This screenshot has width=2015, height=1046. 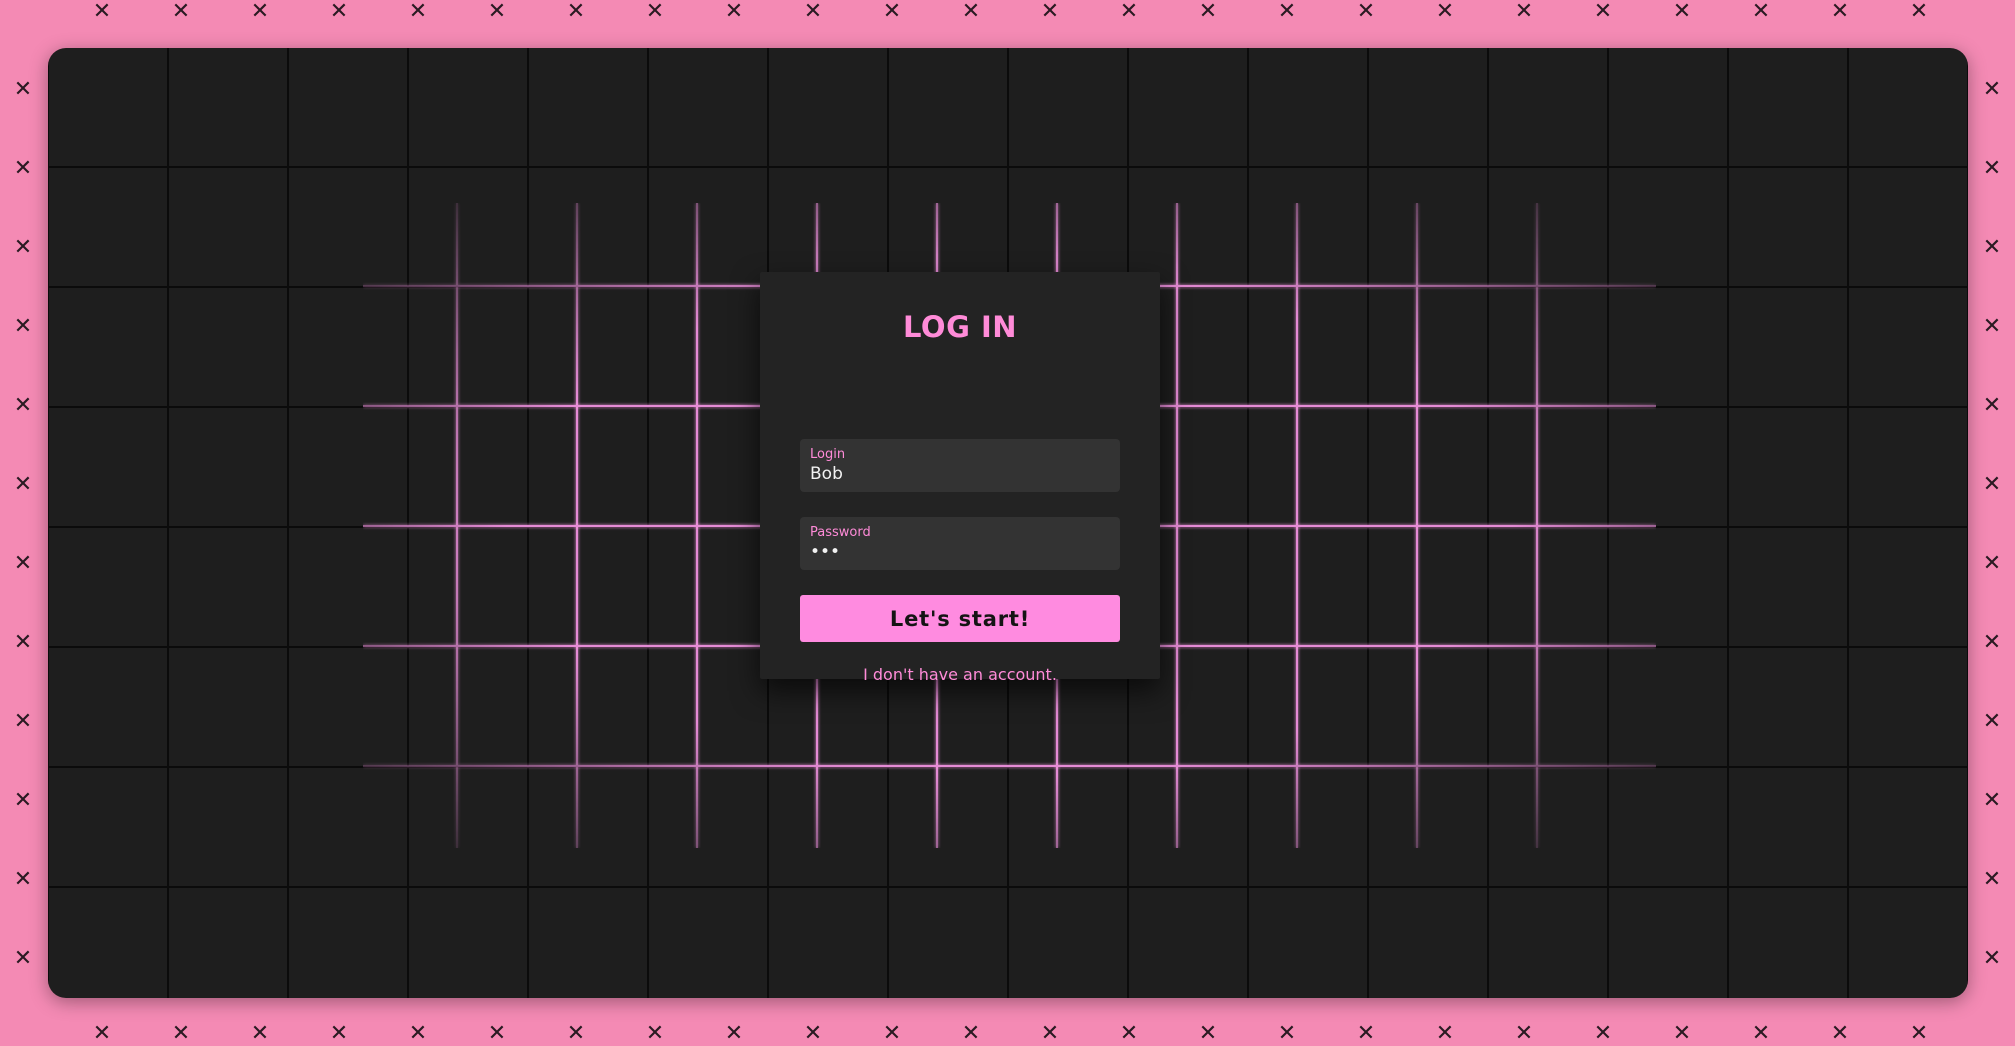 I want to click on login-input: Bob, so click(x=955, y=474).